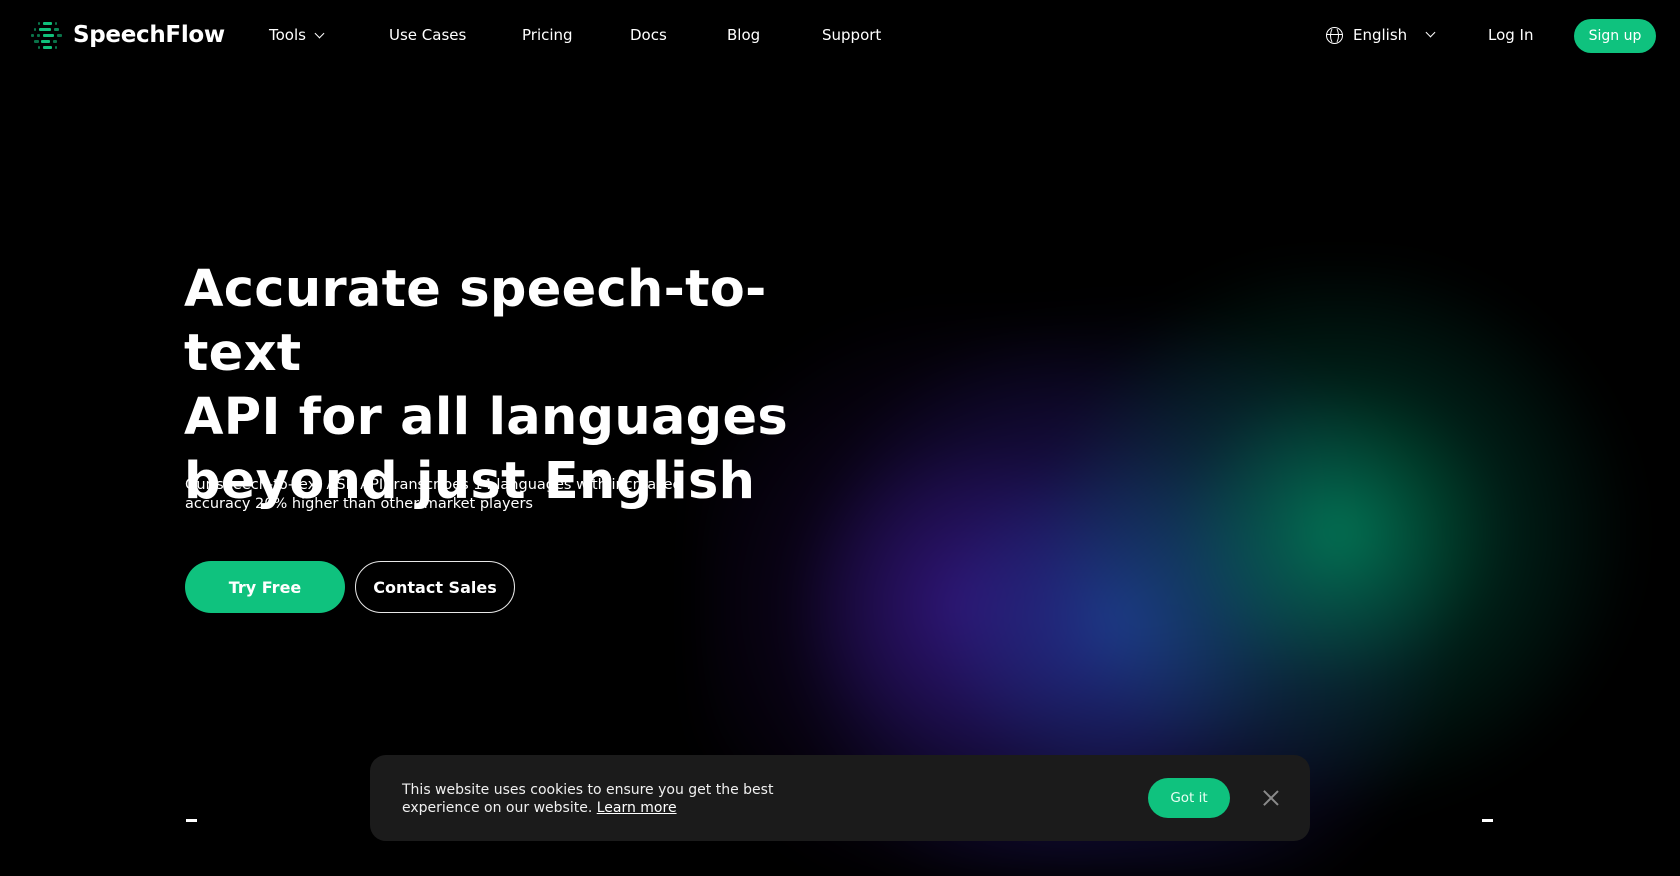  I want to click on carousel-indicator-left, so click(191, 820).